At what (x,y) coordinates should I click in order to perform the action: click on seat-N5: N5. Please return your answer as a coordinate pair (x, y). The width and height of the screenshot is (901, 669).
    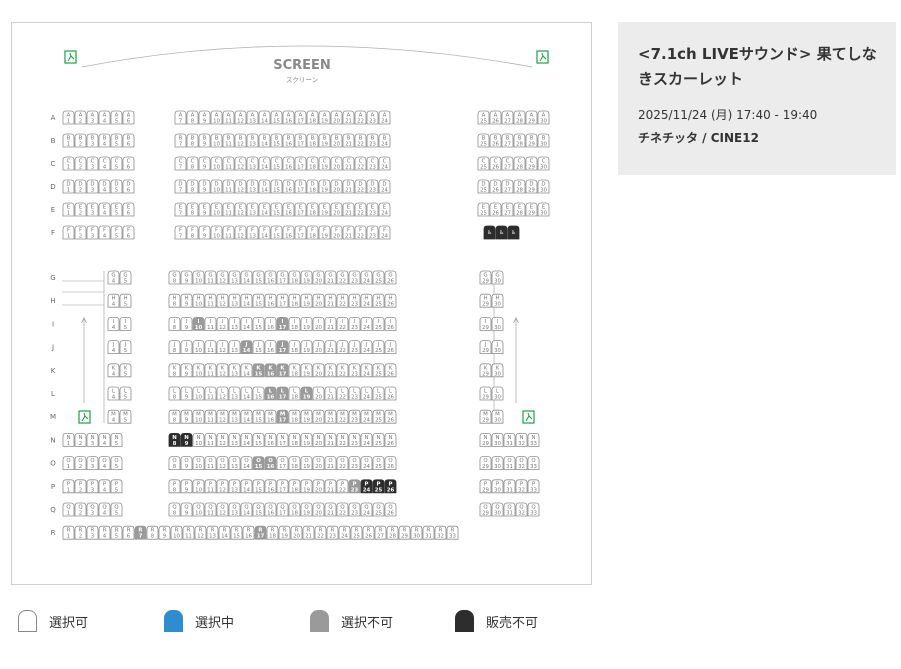
    Looking at the image, I should click on (116, 440).